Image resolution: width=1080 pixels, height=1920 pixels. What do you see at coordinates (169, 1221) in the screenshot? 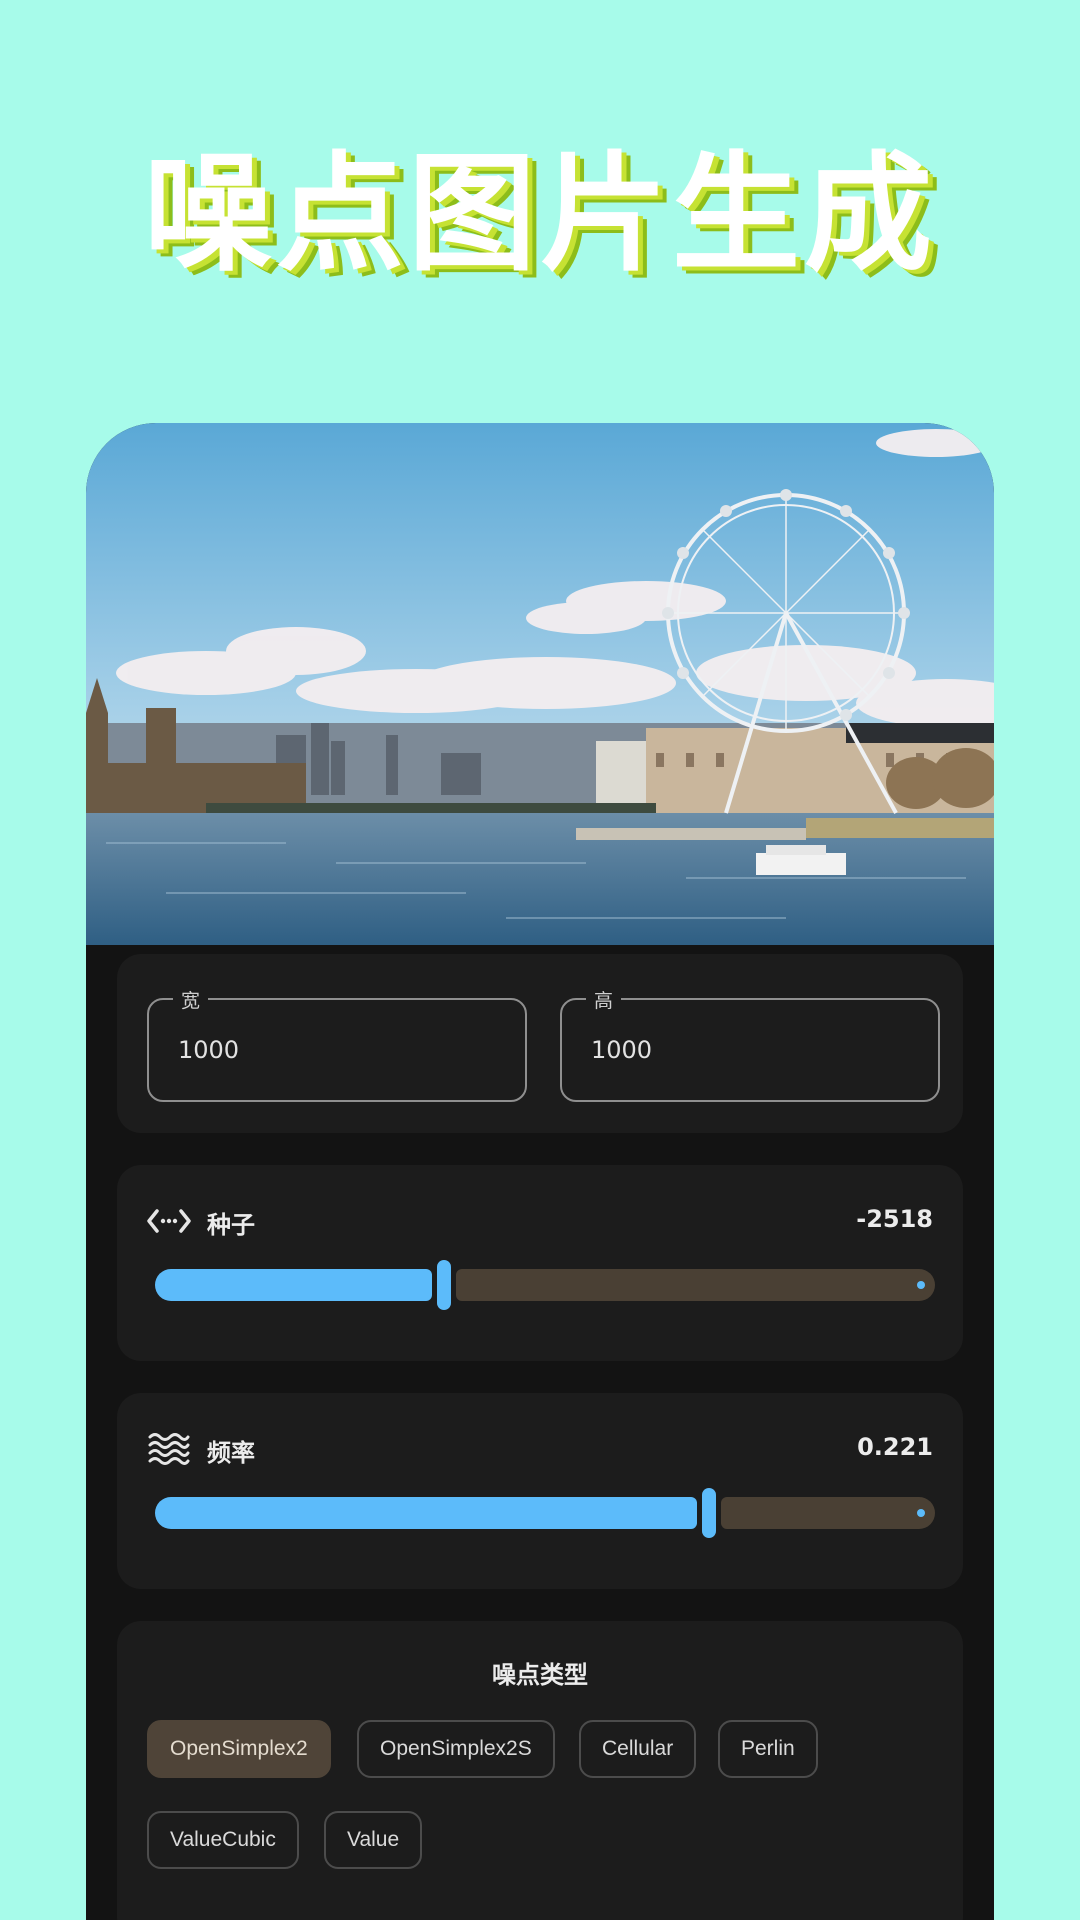
I see `code-icon` at bounding box center [169, 1221].